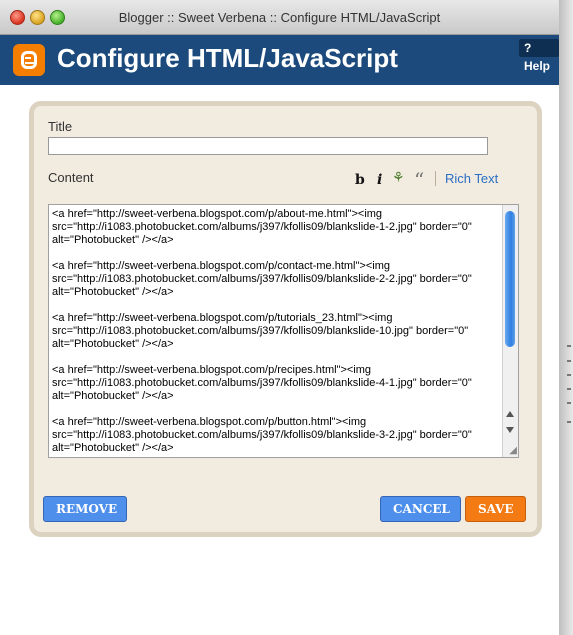 Image resolution: width=573 pixels, height=635 pixels. What do you see at coordinates (85, 509) in the screenshot?
I see `remove-button: REMOVE` at bounding box center [85, 509].